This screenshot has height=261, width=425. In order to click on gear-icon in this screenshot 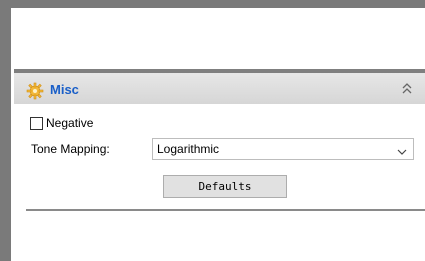, I will do `click(35, 91)`.